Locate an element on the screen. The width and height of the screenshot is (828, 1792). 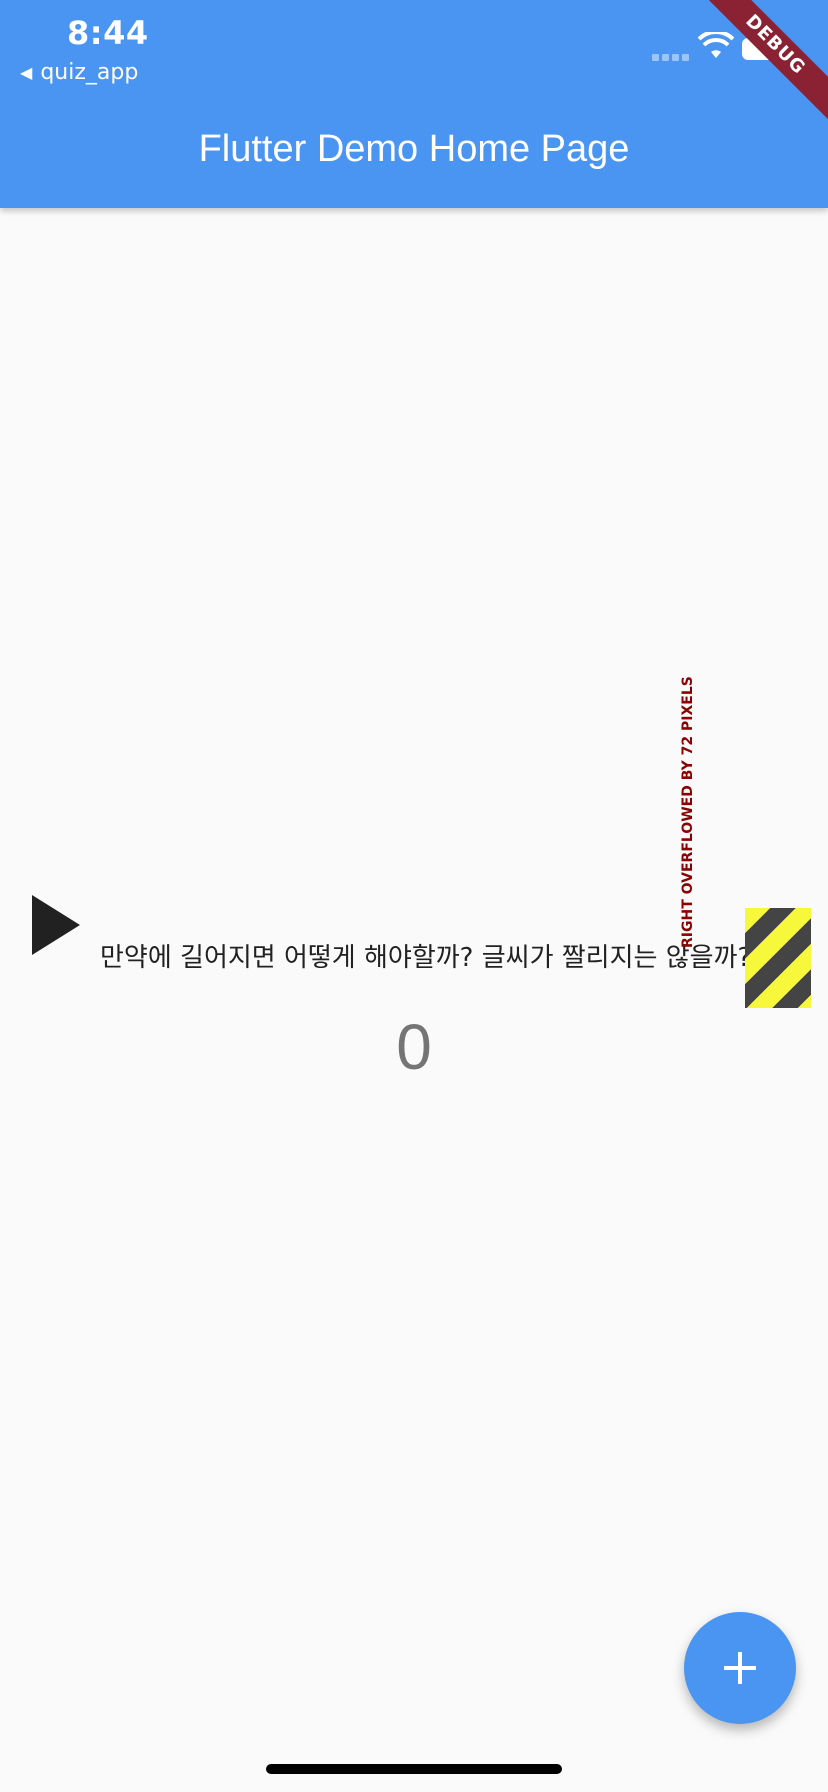
status-time: 8:44 is located at coordinates (108, 33).